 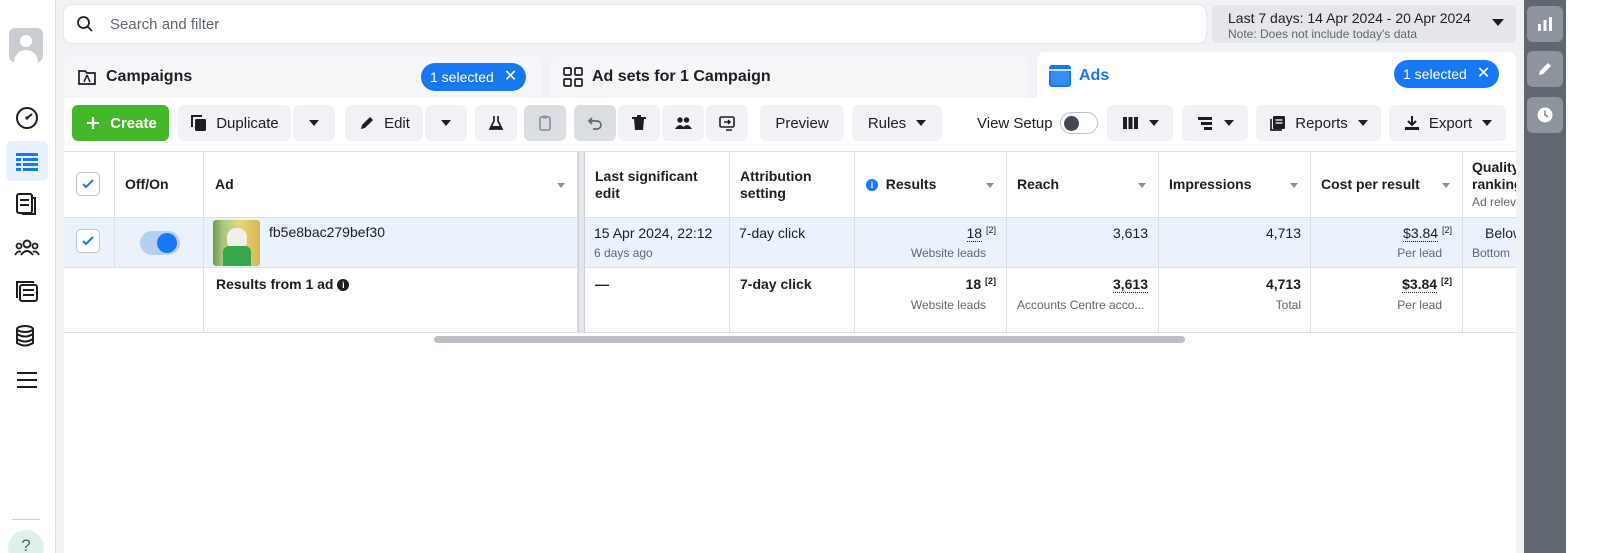 I want to click on row-results: 18 [2] Website leads, so click(x=931, y=242).